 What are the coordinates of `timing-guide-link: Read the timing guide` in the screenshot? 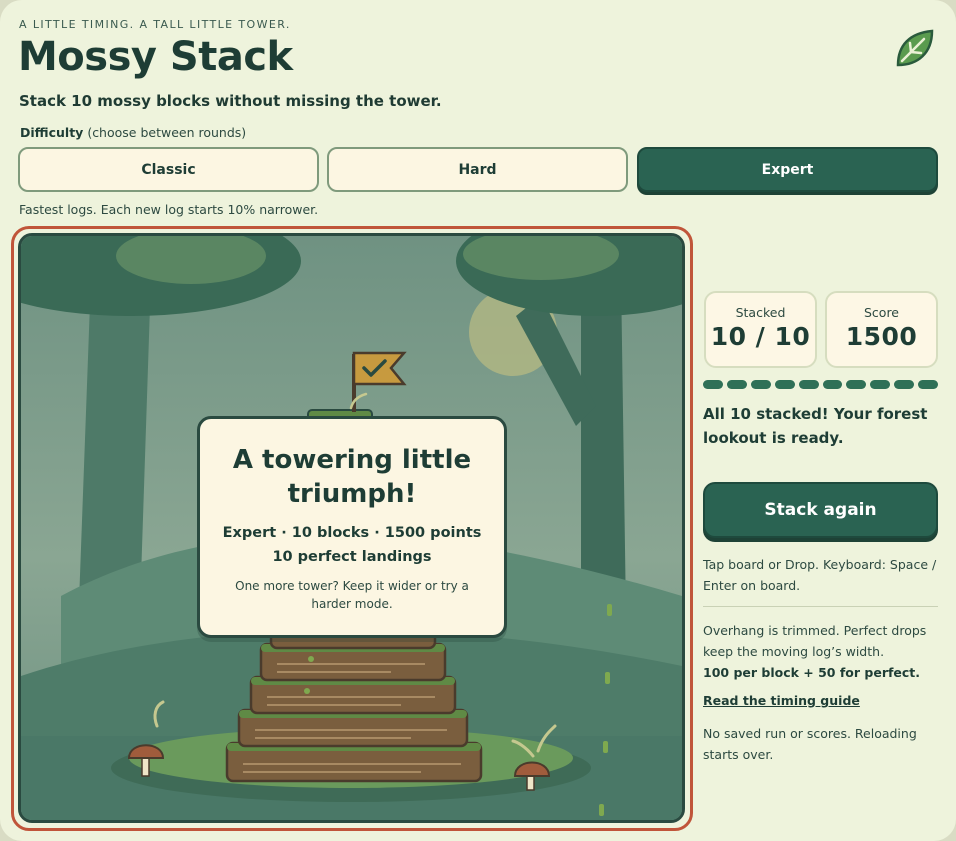 It's located at (781, 700).